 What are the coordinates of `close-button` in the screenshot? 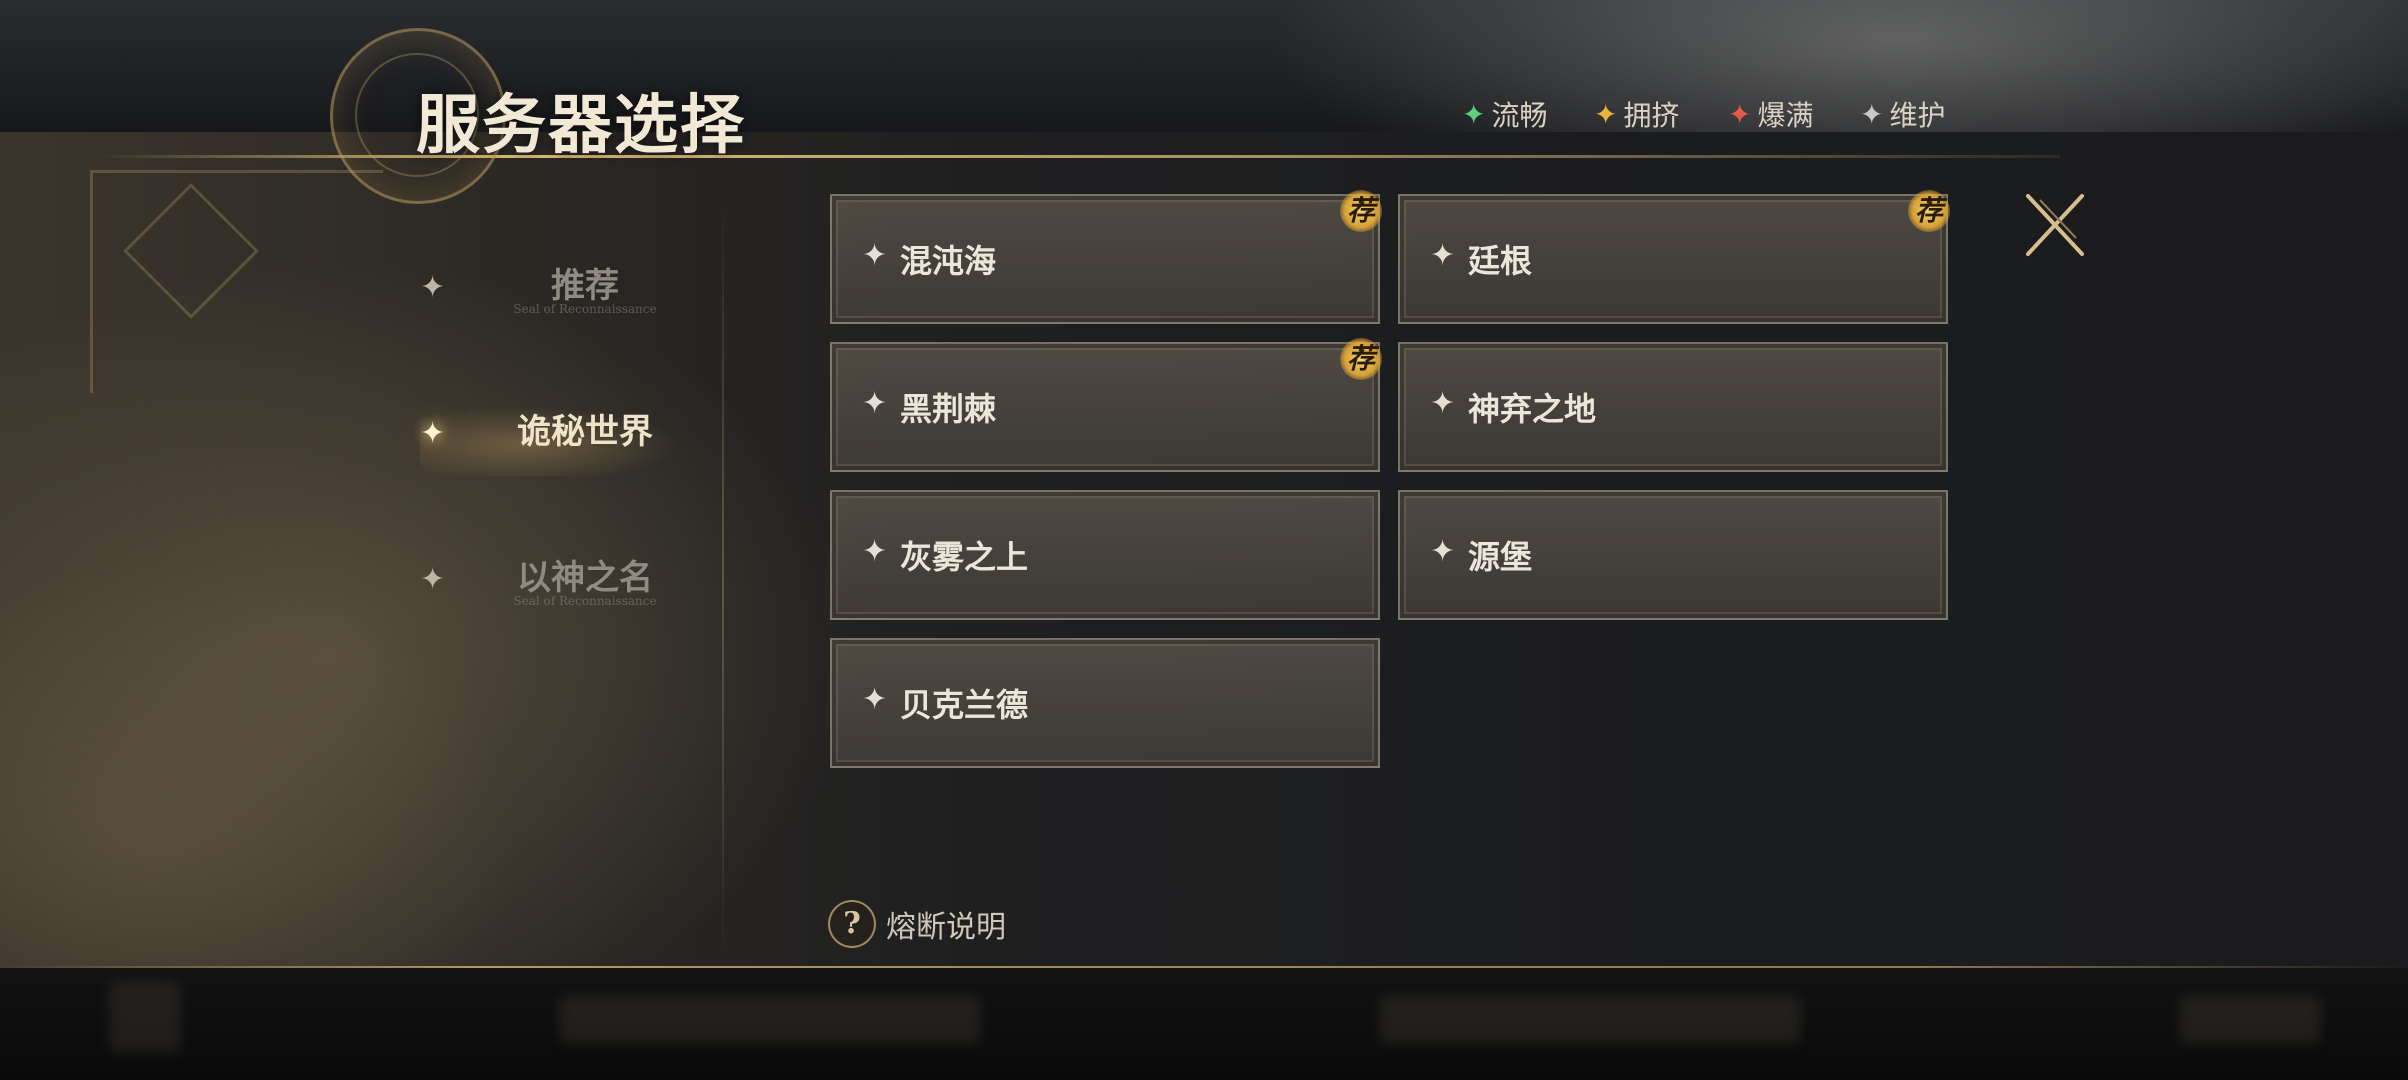 It's located at (2055, 225).